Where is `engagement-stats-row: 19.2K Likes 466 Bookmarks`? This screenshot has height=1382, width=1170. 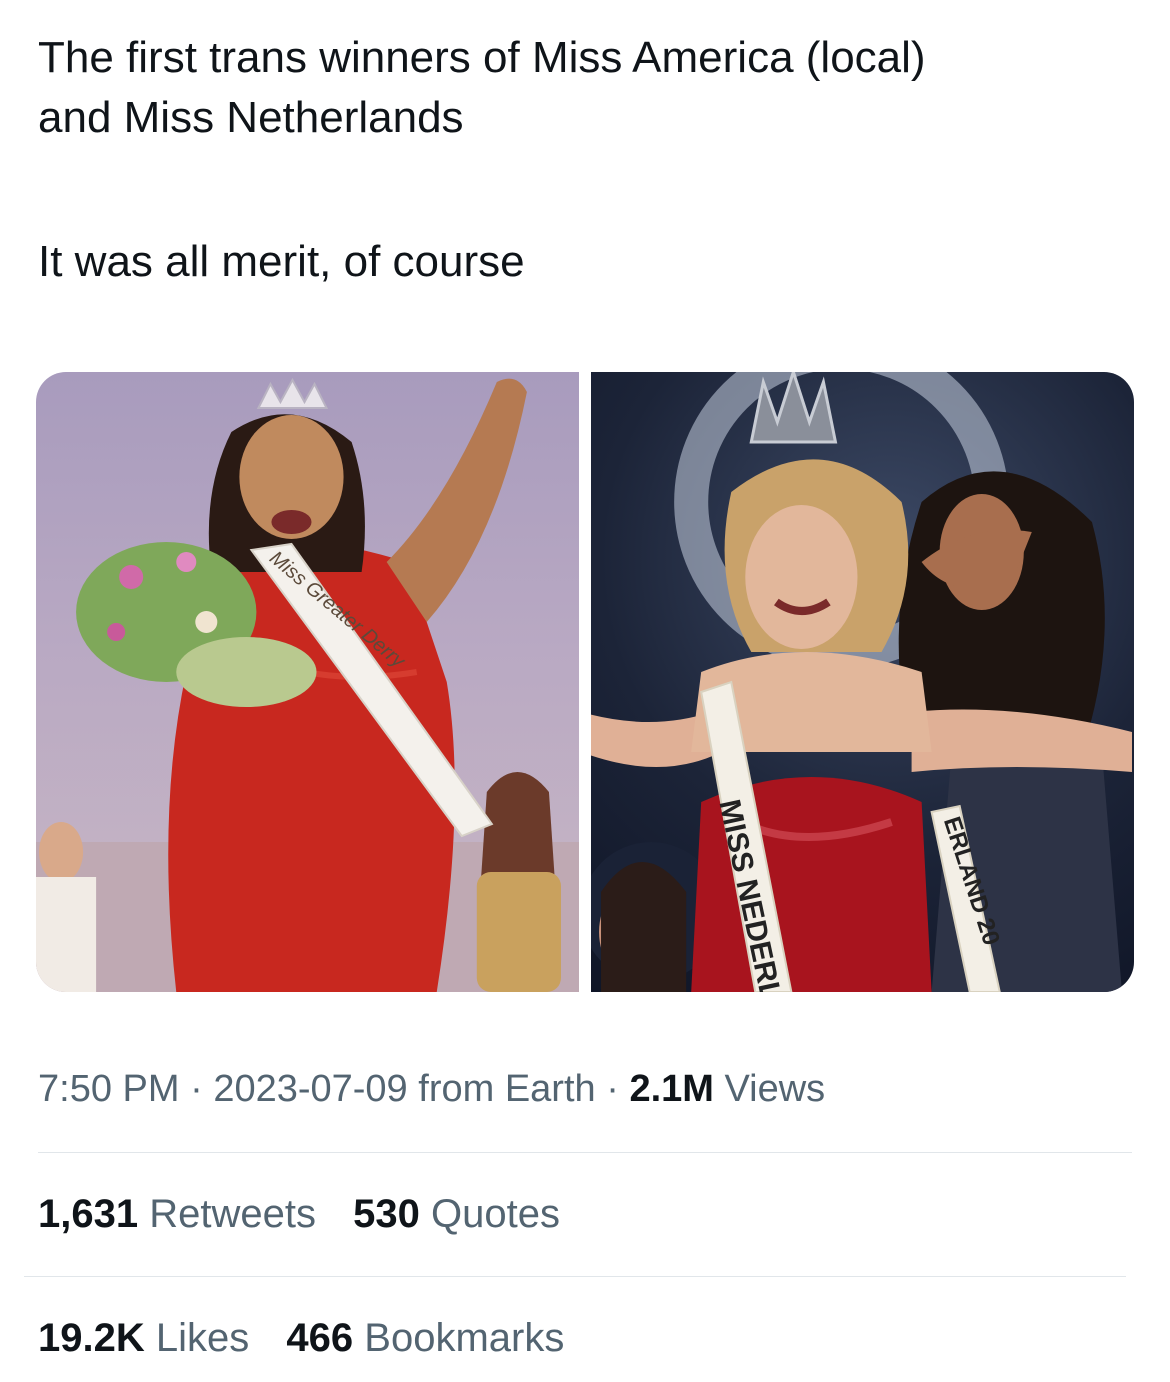
engagement-stats-row: 19.2K Likes 466 Bookmarks is located at coordinates (314, 1338).